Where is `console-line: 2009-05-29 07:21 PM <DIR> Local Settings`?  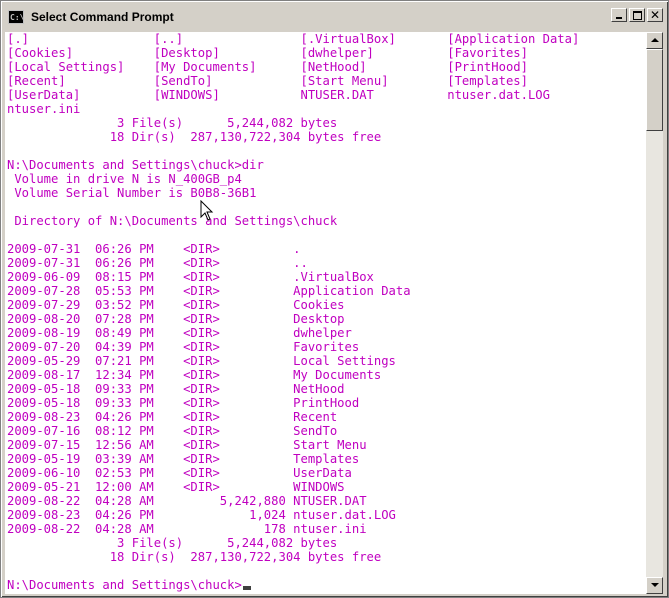
console-line: 2009-05-29 07:21 PM <DIR> Local Settings is located at coordinates (201, 361).